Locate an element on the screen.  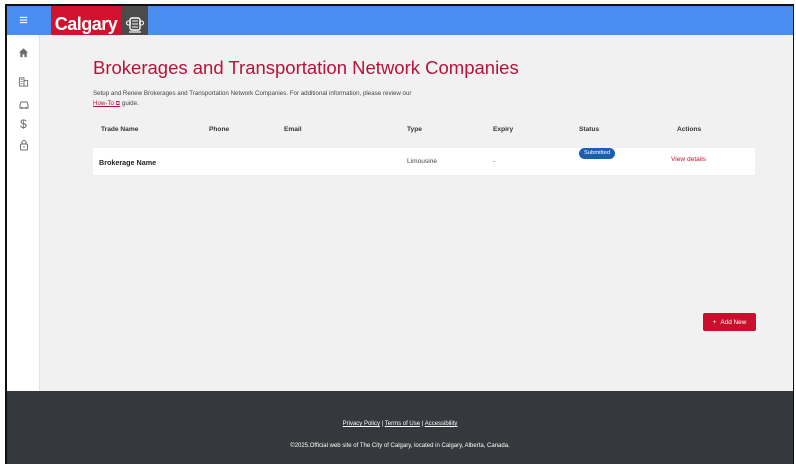
hamburger-menu-button: ≡ is located at coordinates (23, 20).